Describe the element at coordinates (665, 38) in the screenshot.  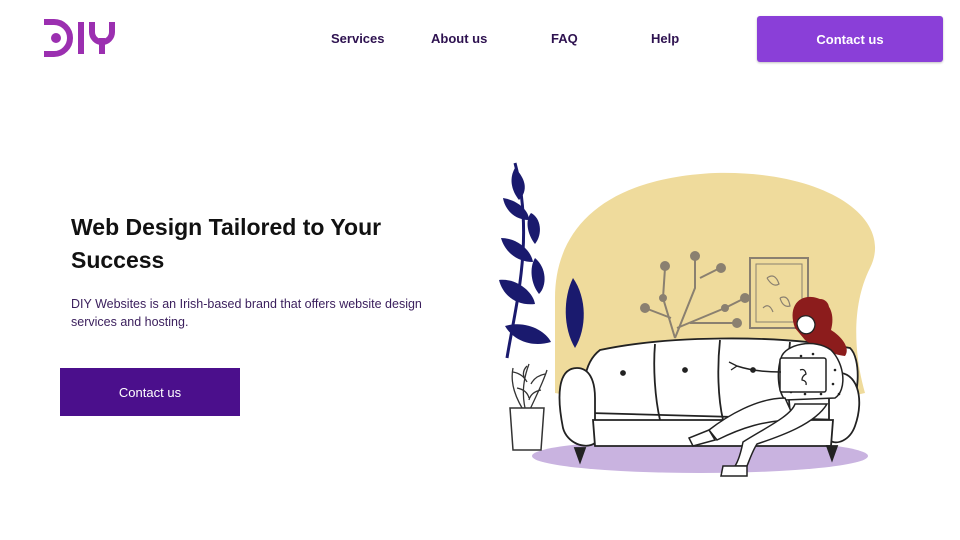
I see `nav-link-help: Help` at that location.